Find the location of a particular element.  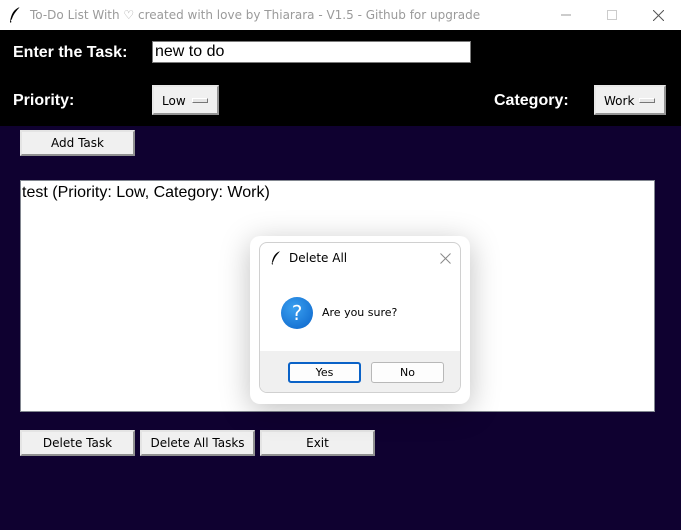

list-item: test (Priority: Low, Category: Work) is located at coordinates (146, 193).